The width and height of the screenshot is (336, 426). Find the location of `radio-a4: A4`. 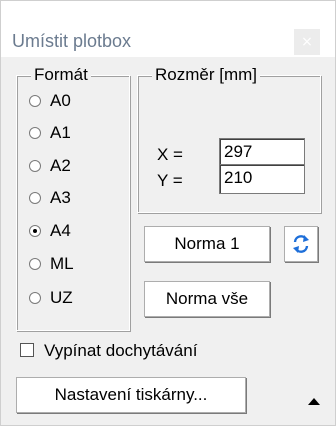

radio-a4: A4 is located at coordinates (50, 231).